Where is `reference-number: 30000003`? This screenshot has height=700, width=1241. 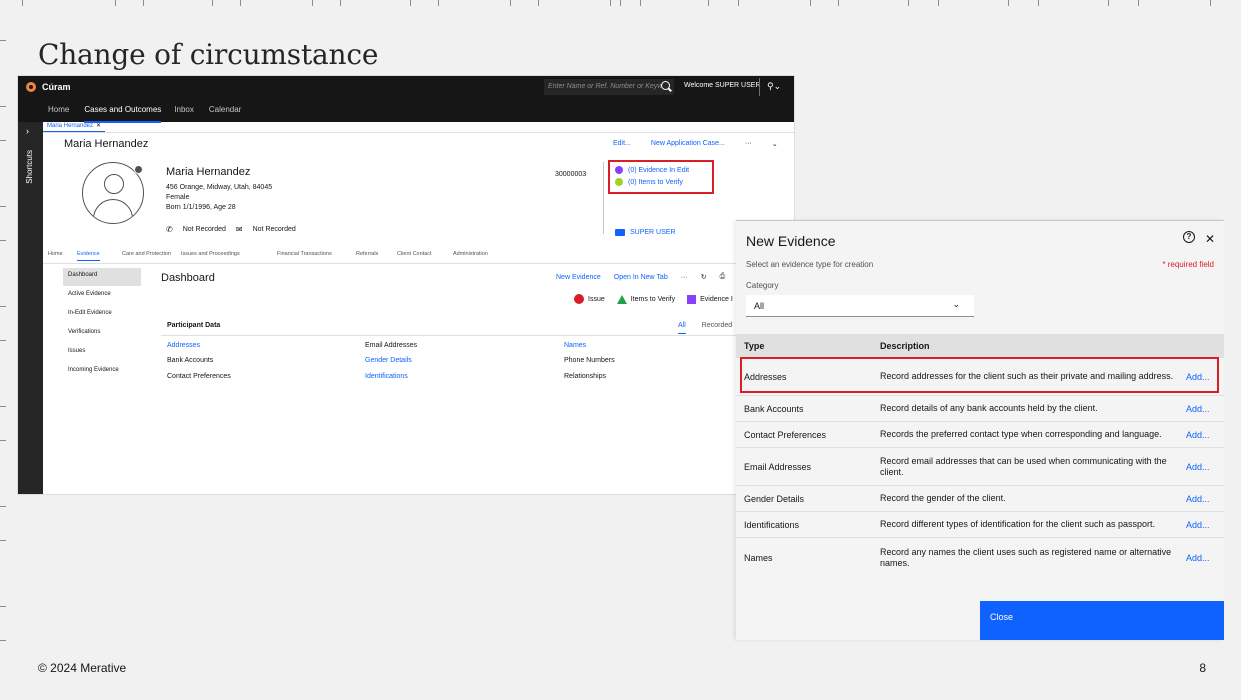
reference-number: 30000003 is located at coordinates (571, 174).